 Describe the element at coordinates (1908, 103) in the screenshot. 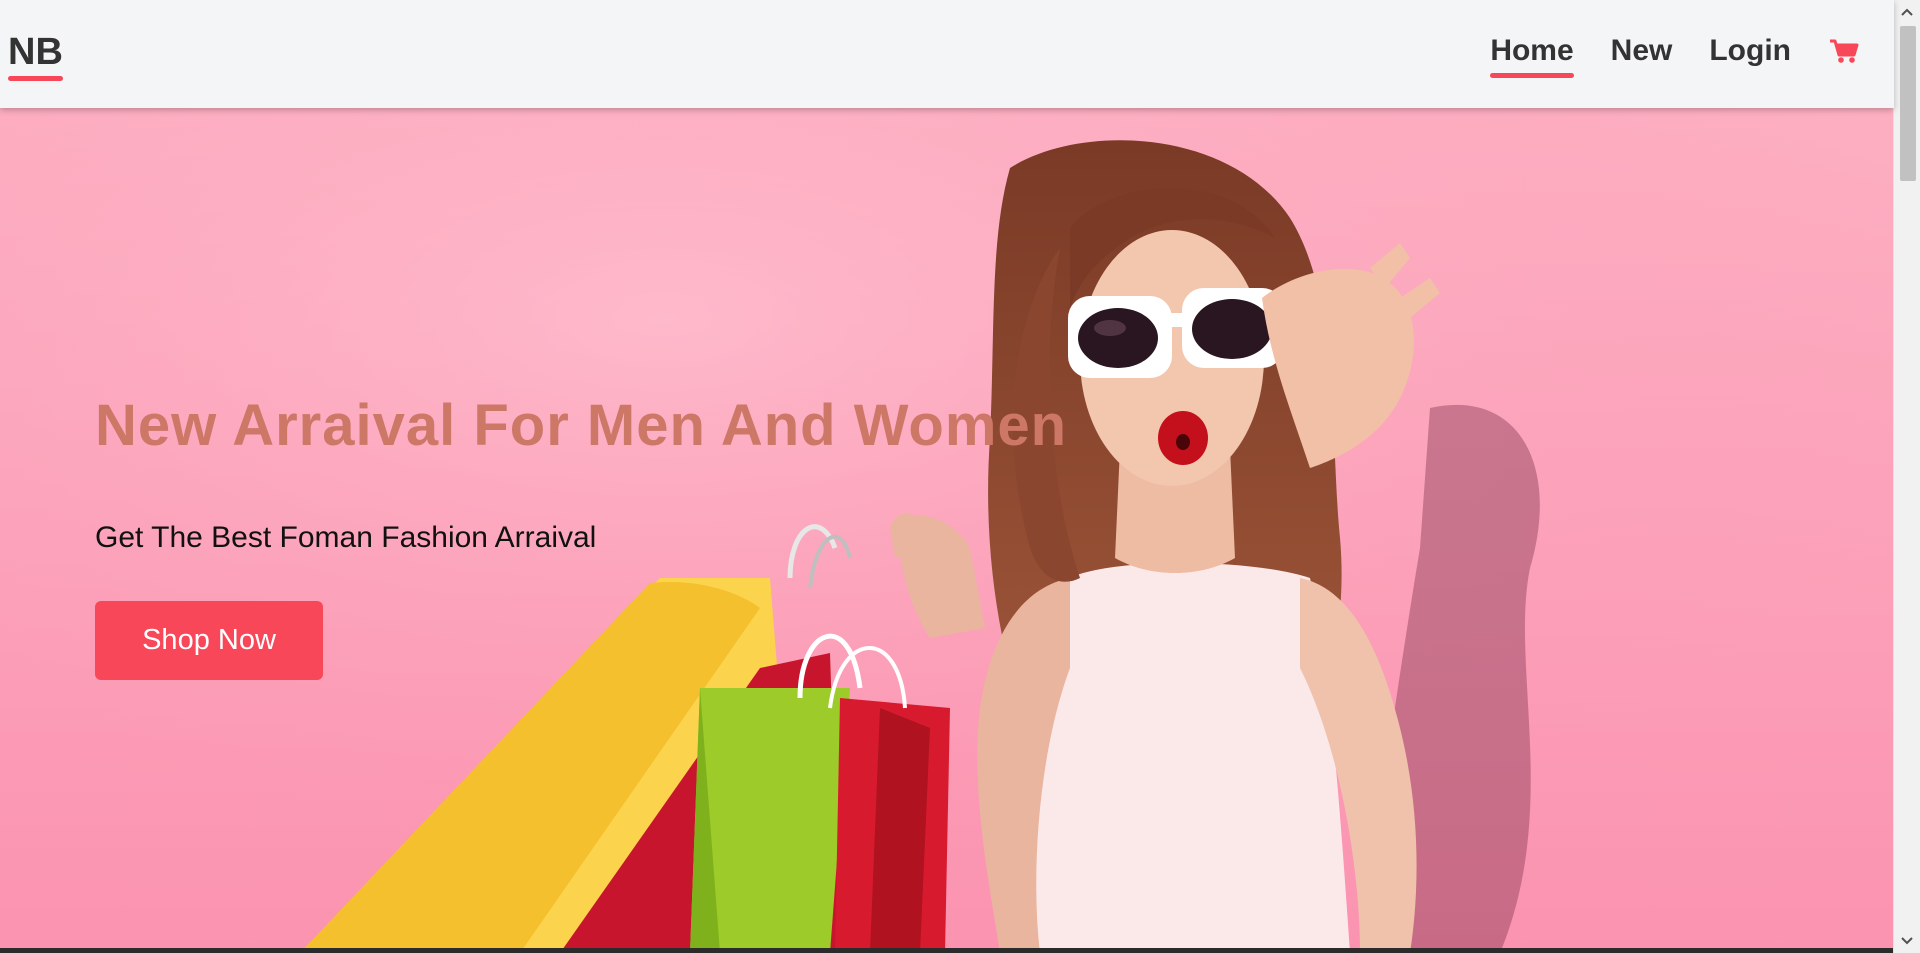

I see `scrollbar-thumb` at that location.